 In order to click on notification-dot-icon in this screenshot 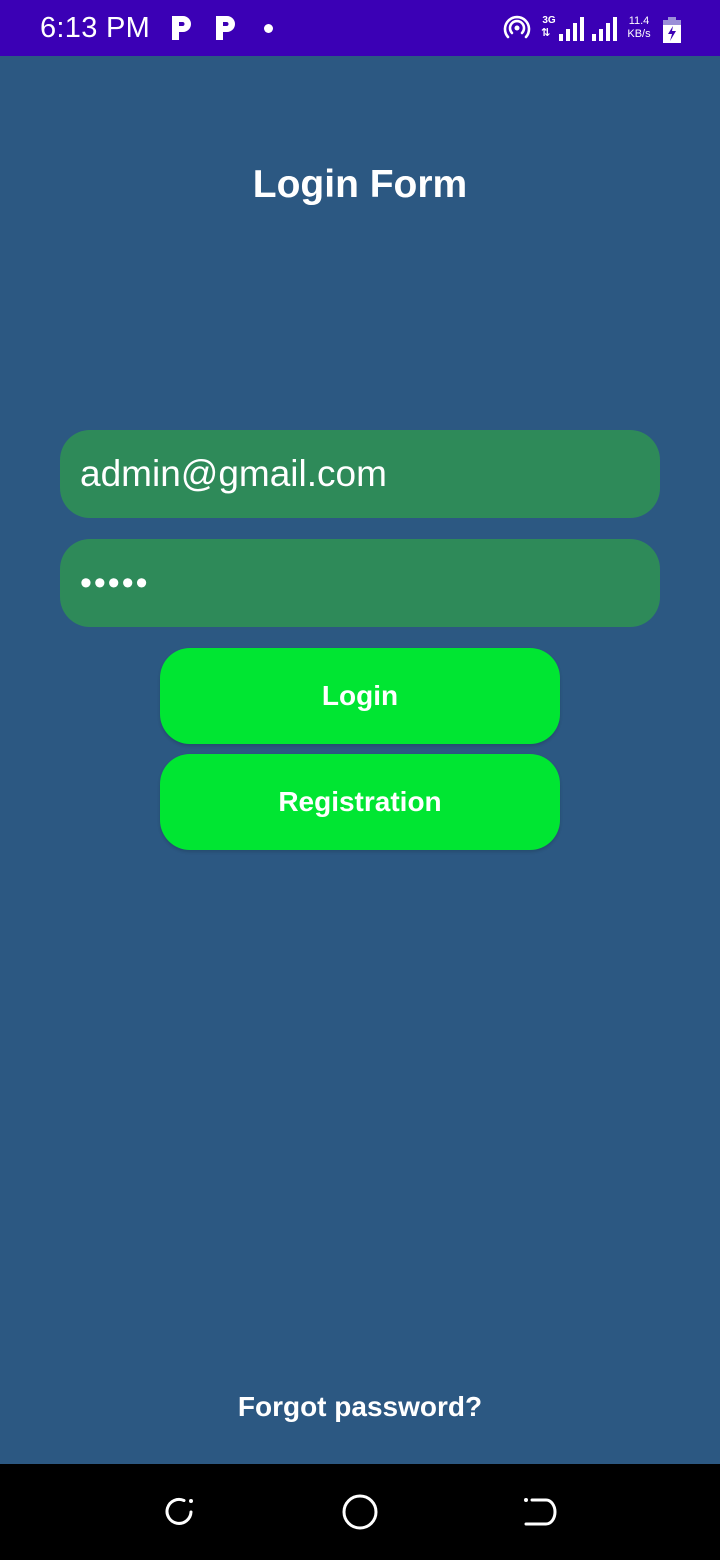, I will do `click(268, 28)`.